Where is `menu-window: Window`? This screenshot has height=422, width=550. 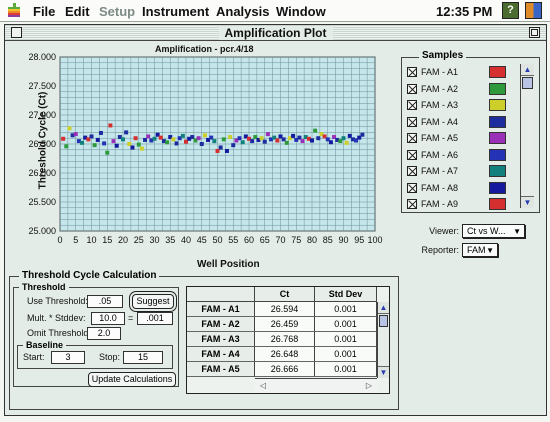
menu-window: Window is located at coordinates (301, 11).